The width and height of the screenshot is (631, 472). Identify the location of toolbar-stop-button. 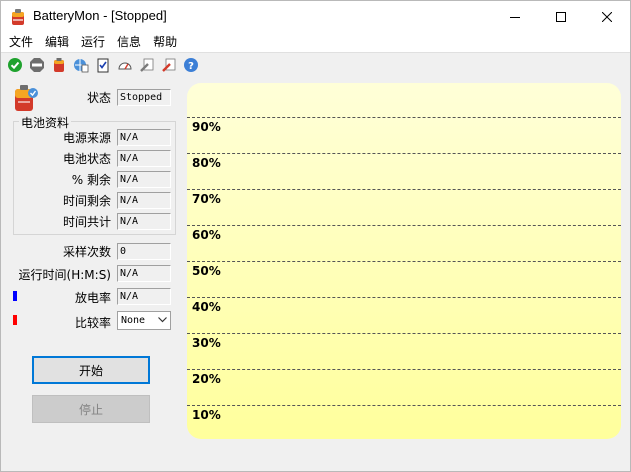
(37, 65).